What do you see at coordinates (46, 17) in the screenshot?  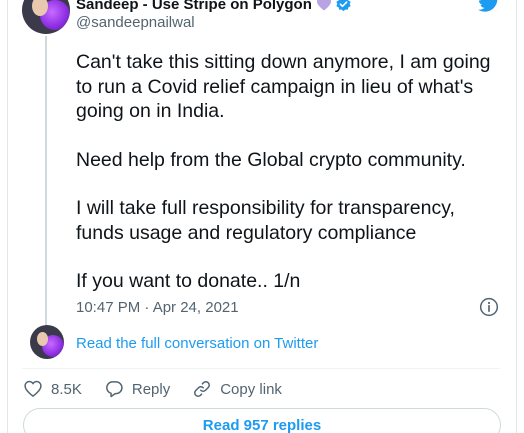 I see `author-avatar` at bounding box center [46, 17].